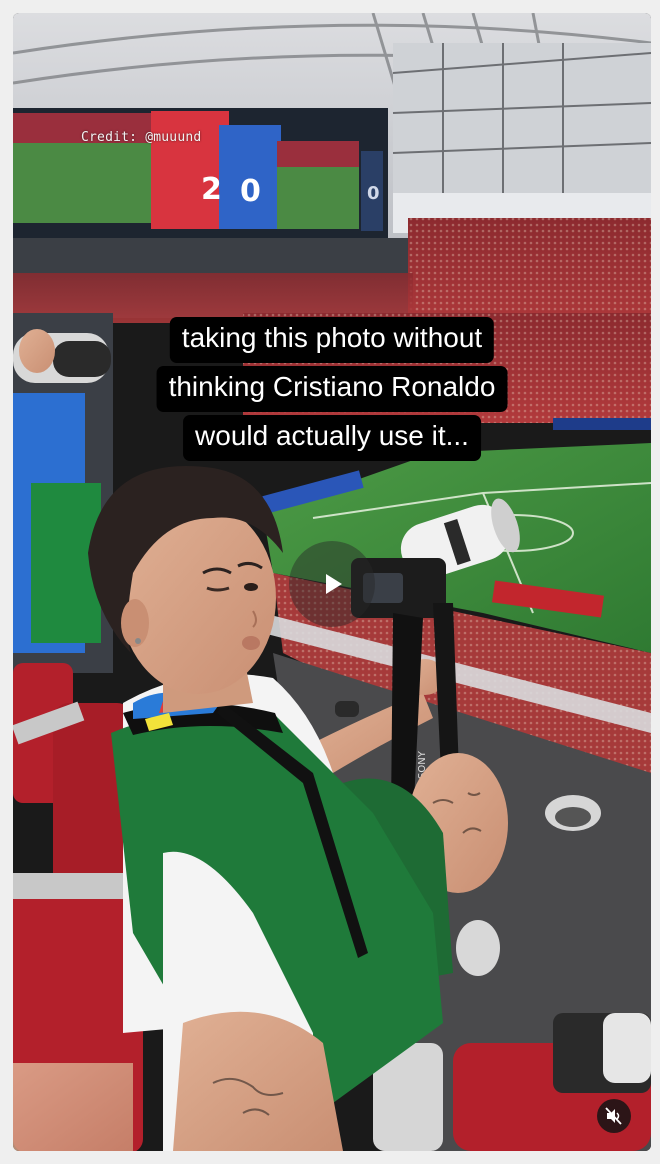 This screenshot has width=660, height=1164. What do you see at coordinates (373, 193) in the screenshot?
I see `side-board-score: 0` at bounding box center [373, 193].